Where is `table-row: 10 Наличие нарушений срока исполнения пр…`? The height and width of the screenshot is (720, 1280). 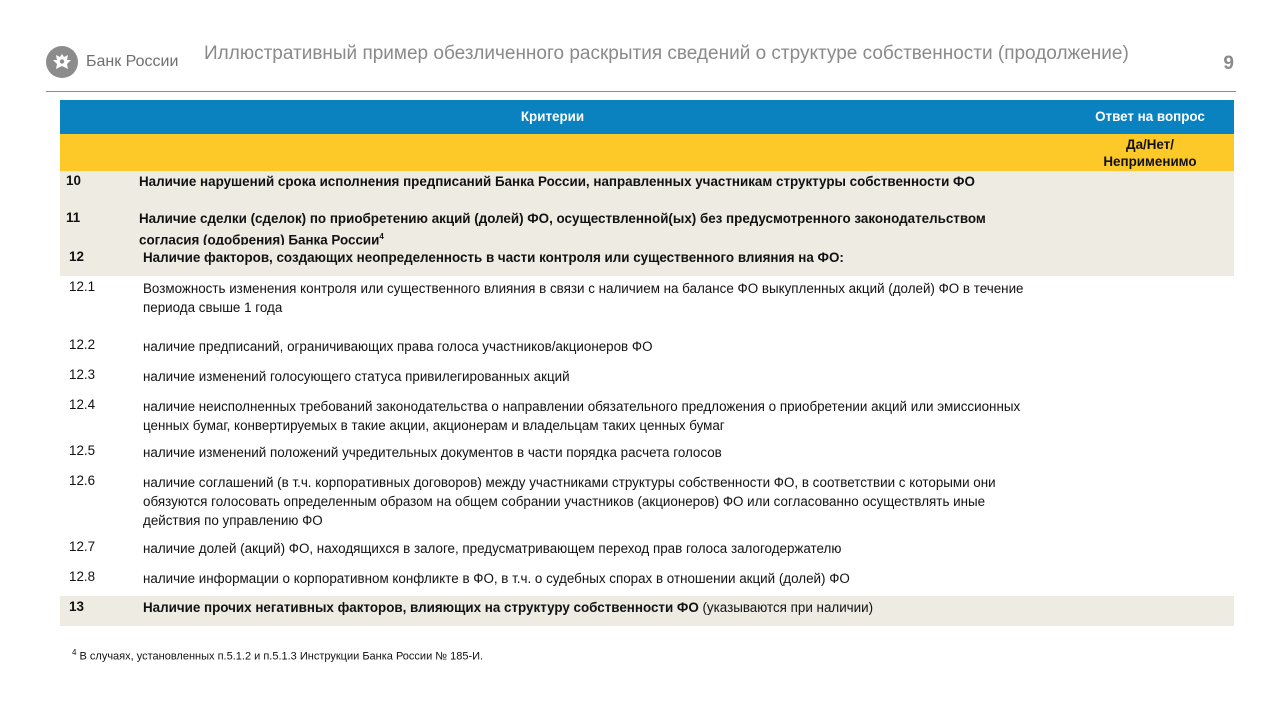 table-row: 10 Наличие нарушений срока исполнения пр… is located at coordinates (647, 189).